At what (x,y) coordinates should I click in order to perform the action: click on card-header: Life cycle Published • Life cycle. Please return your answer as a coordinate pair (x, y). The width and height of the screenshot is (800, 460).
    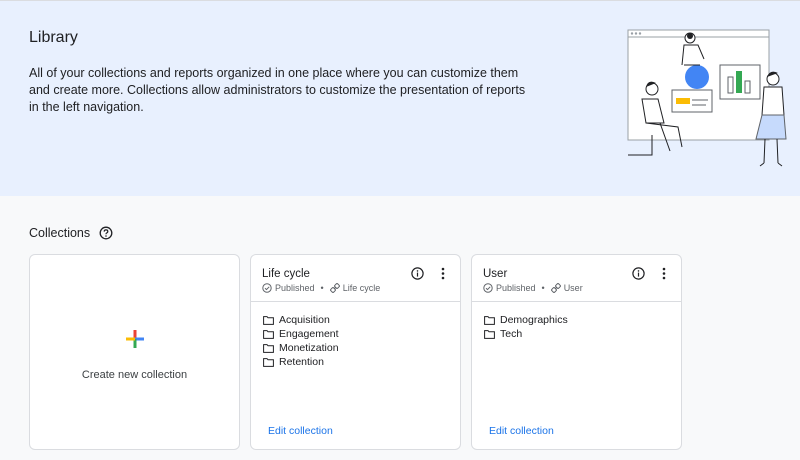
    Looking at the image, I should click on (355, 278).